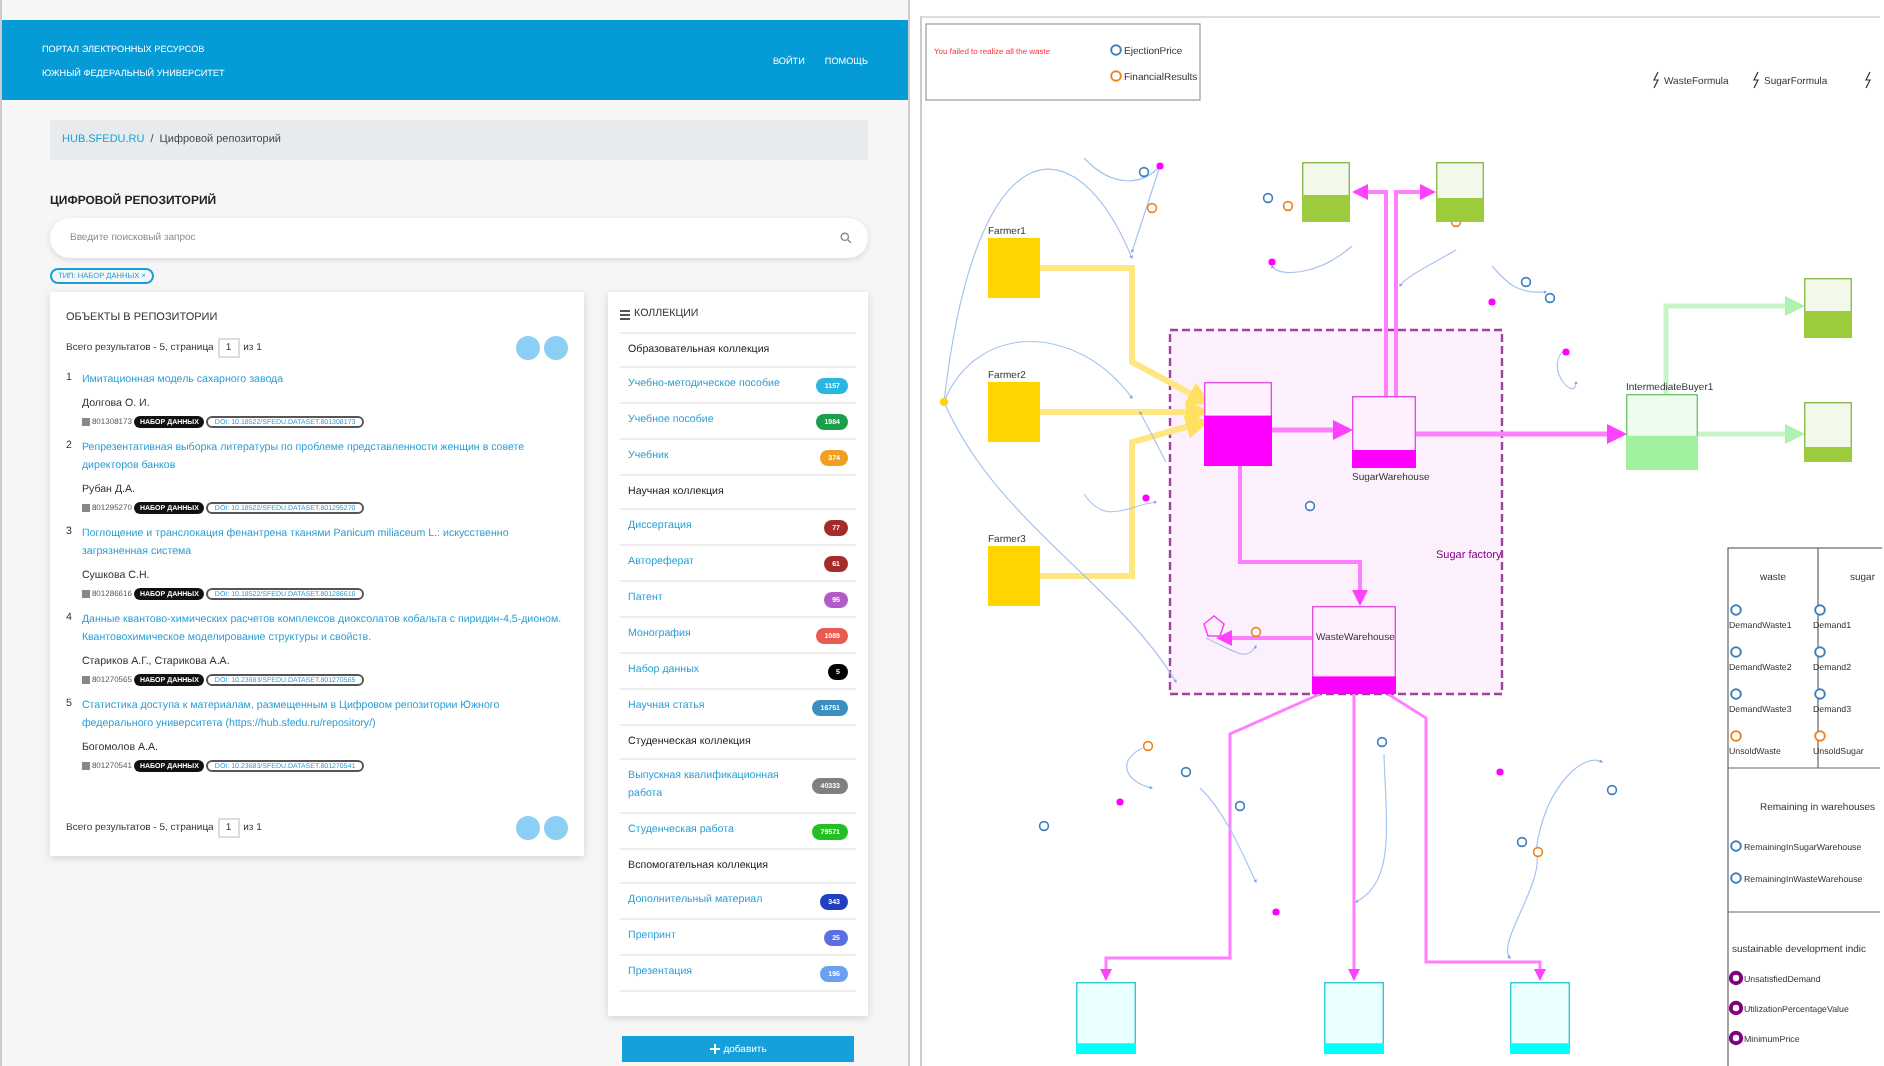  I want to click on search-icon, so click(846, 238).